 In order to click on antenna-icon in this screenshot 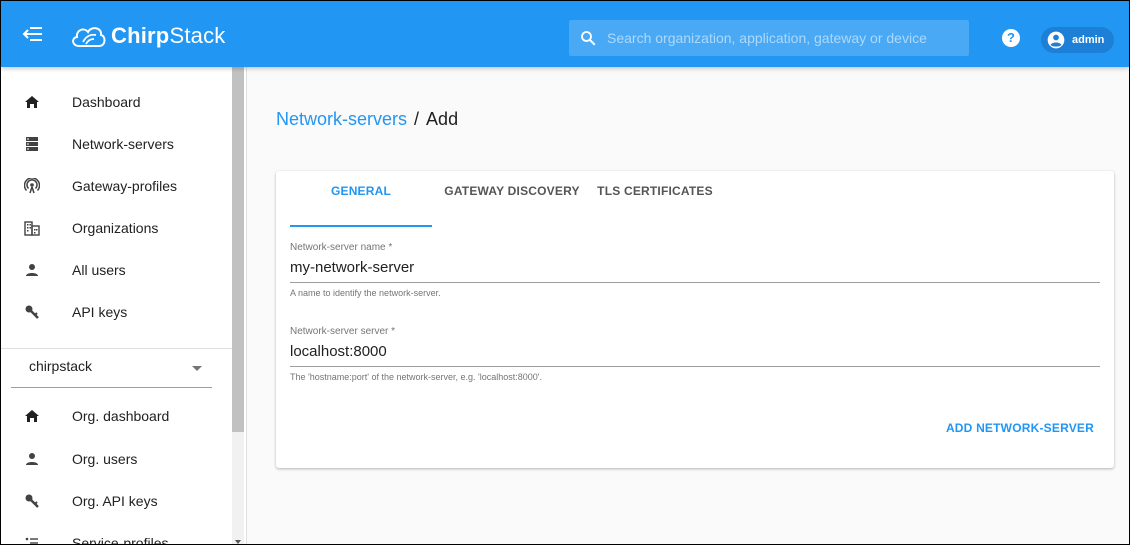, I will do `click(32, 186)`.